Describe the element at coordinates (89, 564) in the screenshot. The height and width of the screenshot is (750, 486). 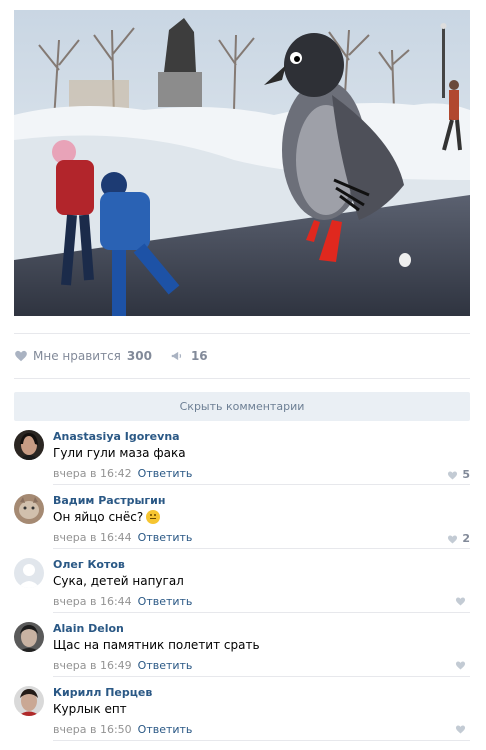
I see `comment-author: Олег Котов` at that location.